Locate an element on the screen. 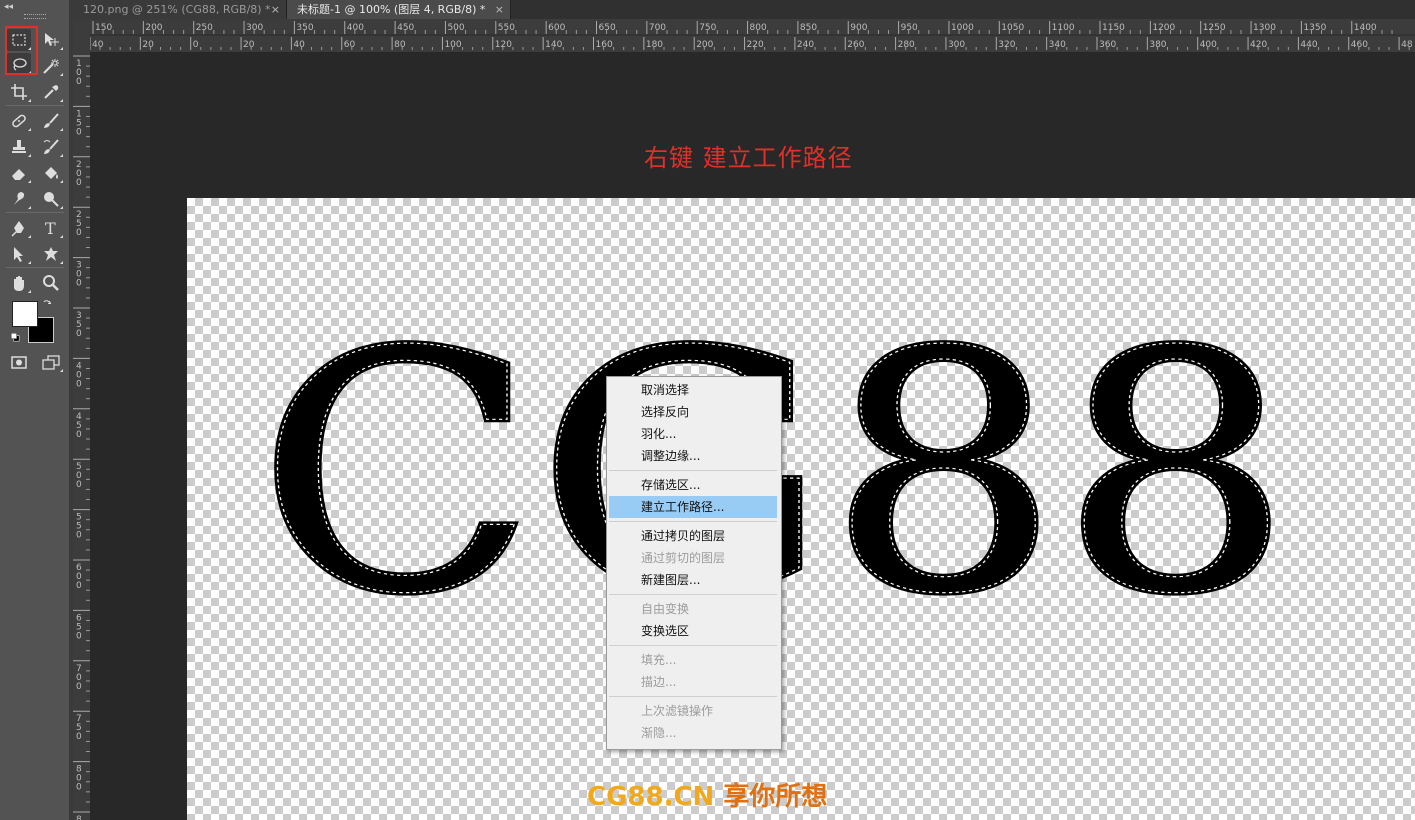 The height and width of the screenshot is (820, 1415). pen-tool-icon is located at coordinates (19, 228).